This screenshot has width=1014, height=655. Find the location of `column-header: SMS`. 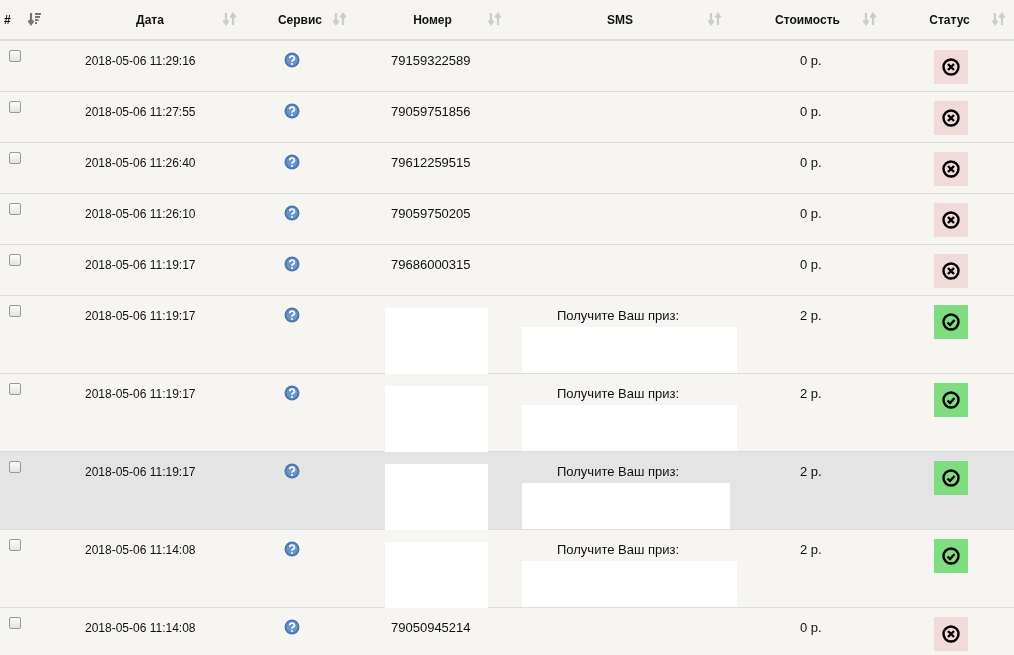

column-header: SMS is located at coordinates (620, 19).